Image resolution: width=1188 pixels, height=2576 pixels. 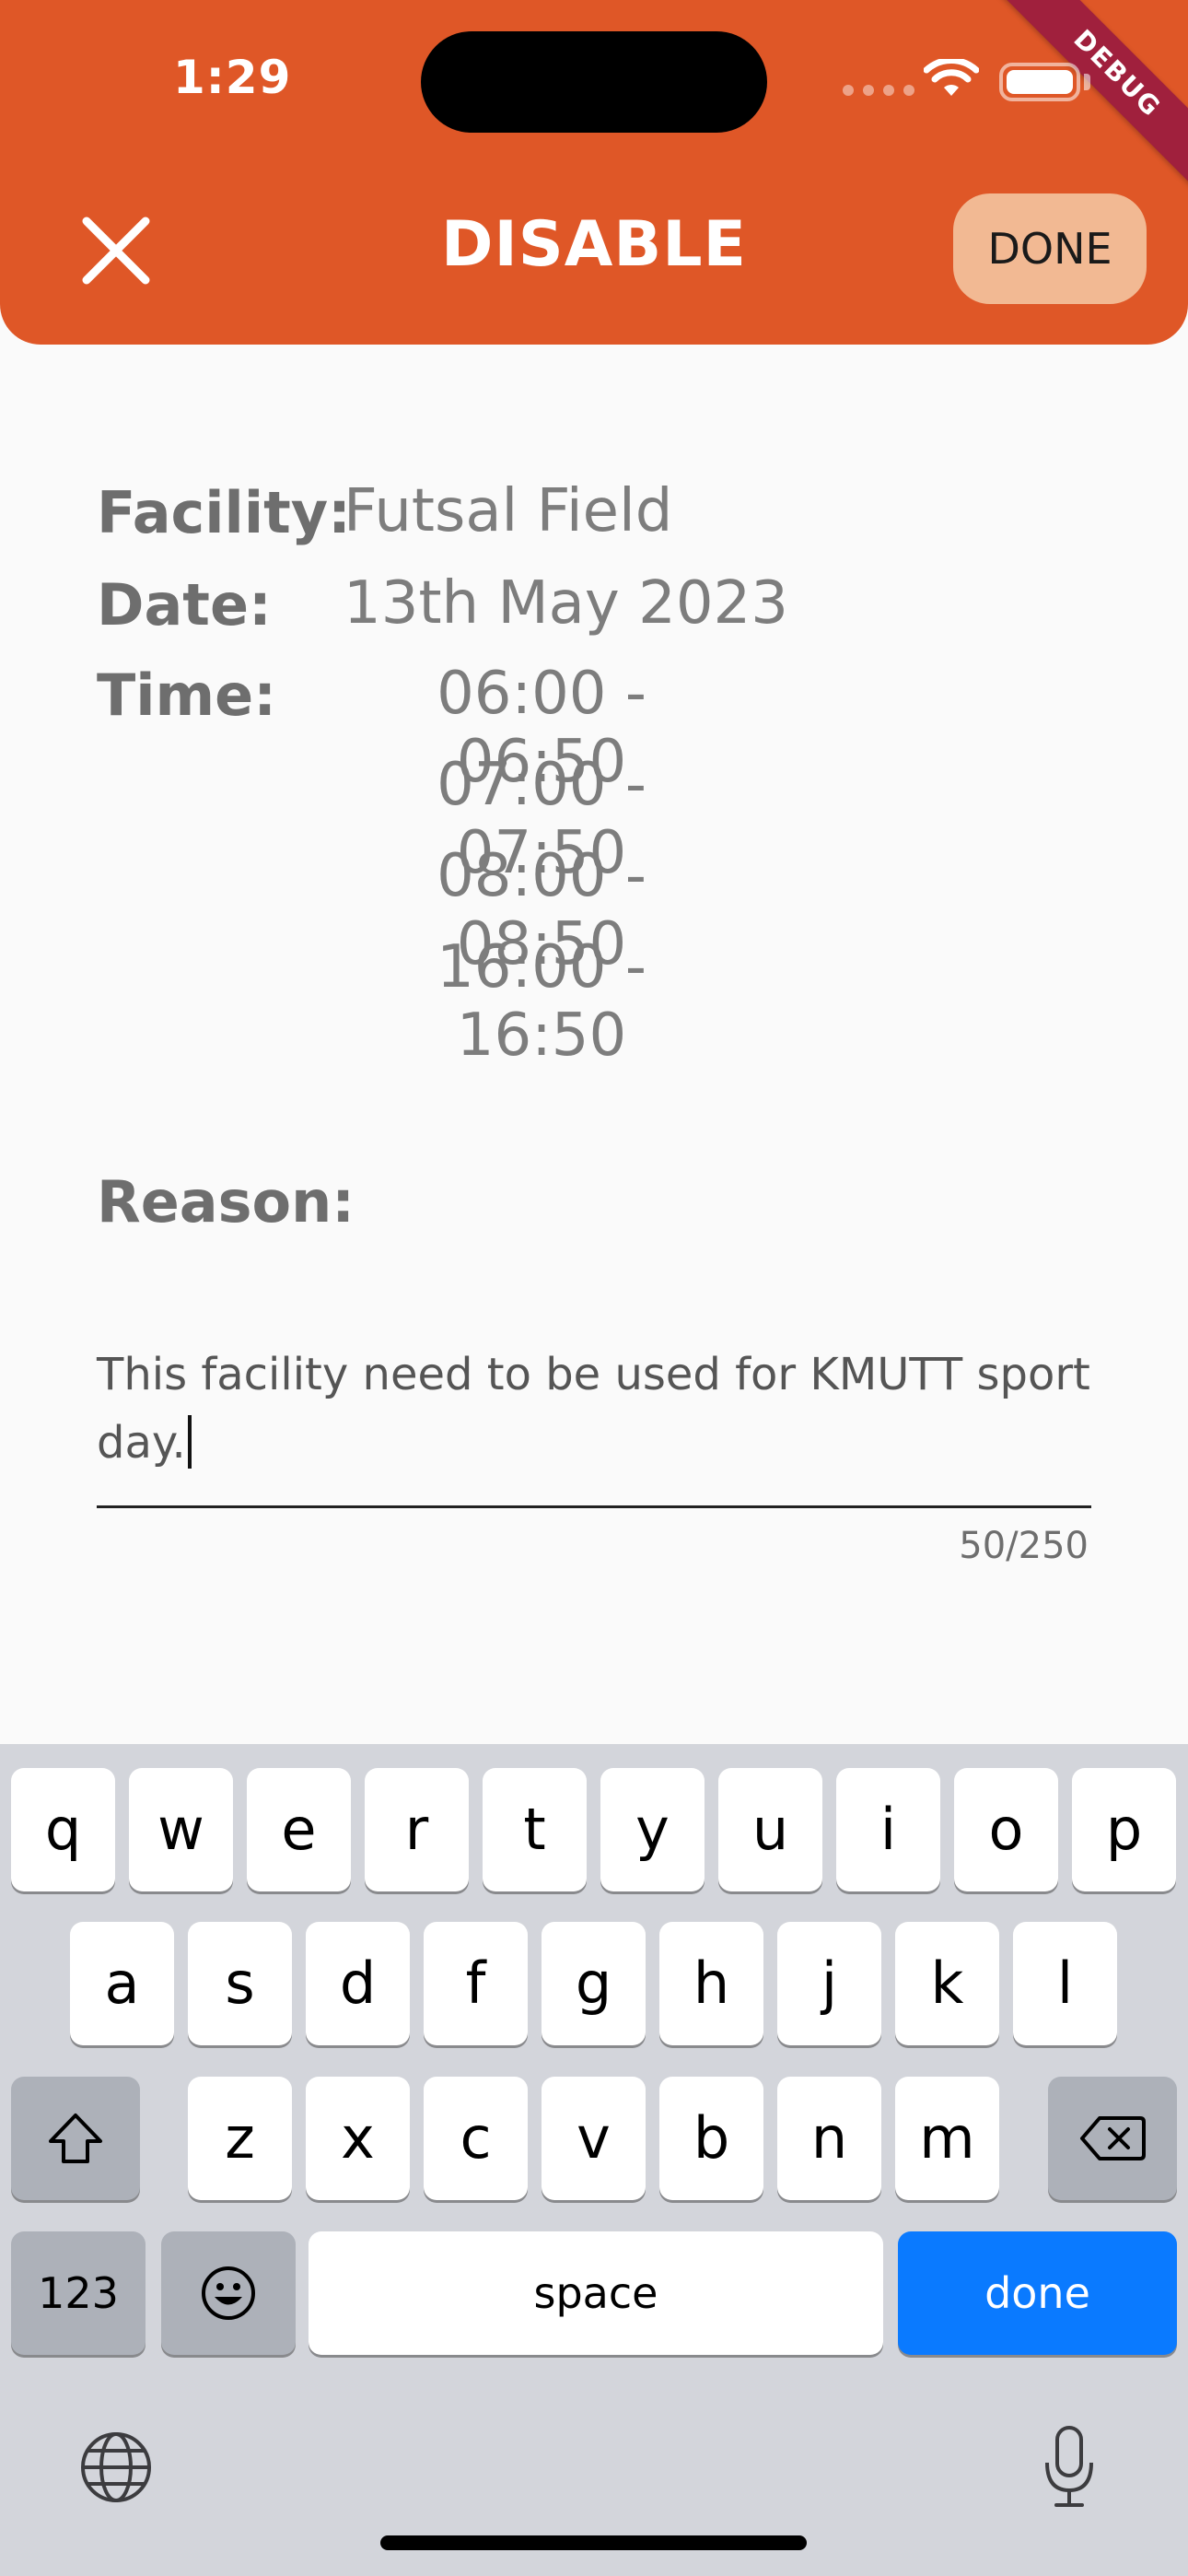 What do you see at coordinates (476, 2138) in the screenshot?
I see `key-c: c` at bounding box center [476, 2138].